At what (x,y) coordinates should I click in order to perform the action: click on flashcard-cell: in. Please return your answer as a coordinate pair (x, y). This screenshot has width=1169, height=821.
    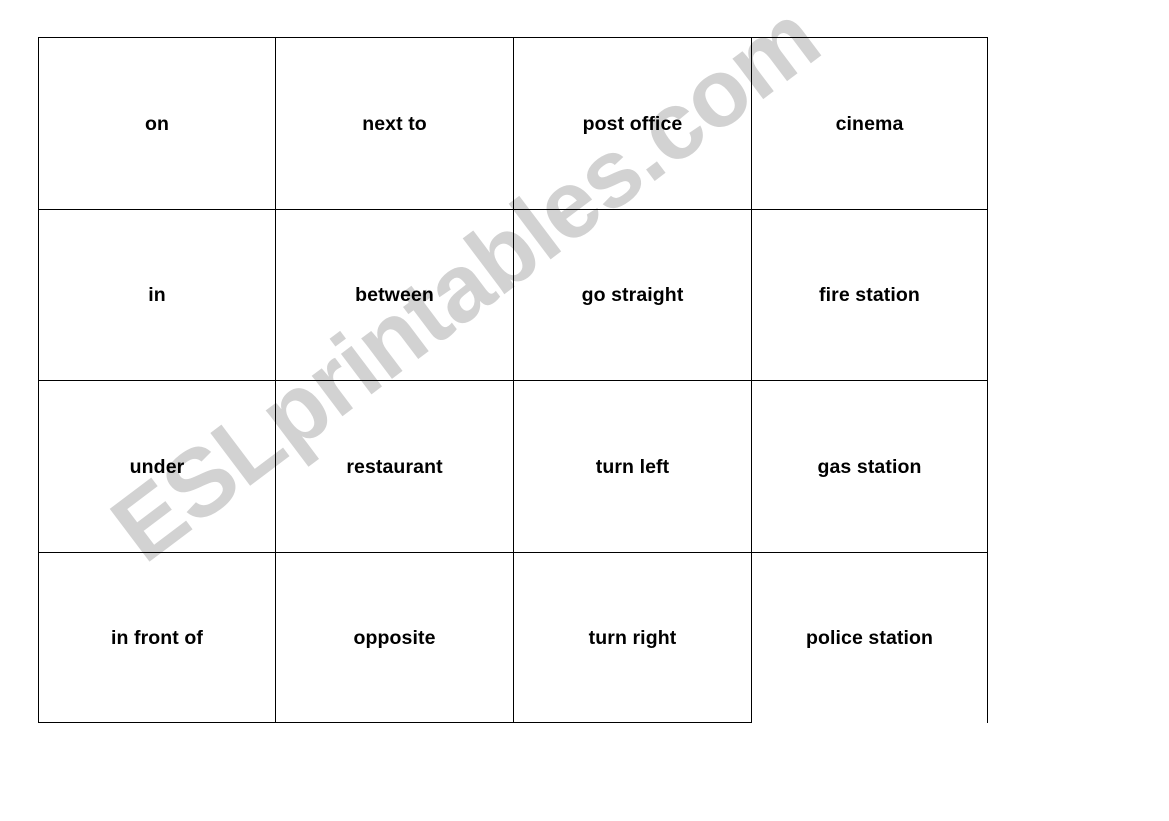
    Looking at the image, I should click on (156, 294).